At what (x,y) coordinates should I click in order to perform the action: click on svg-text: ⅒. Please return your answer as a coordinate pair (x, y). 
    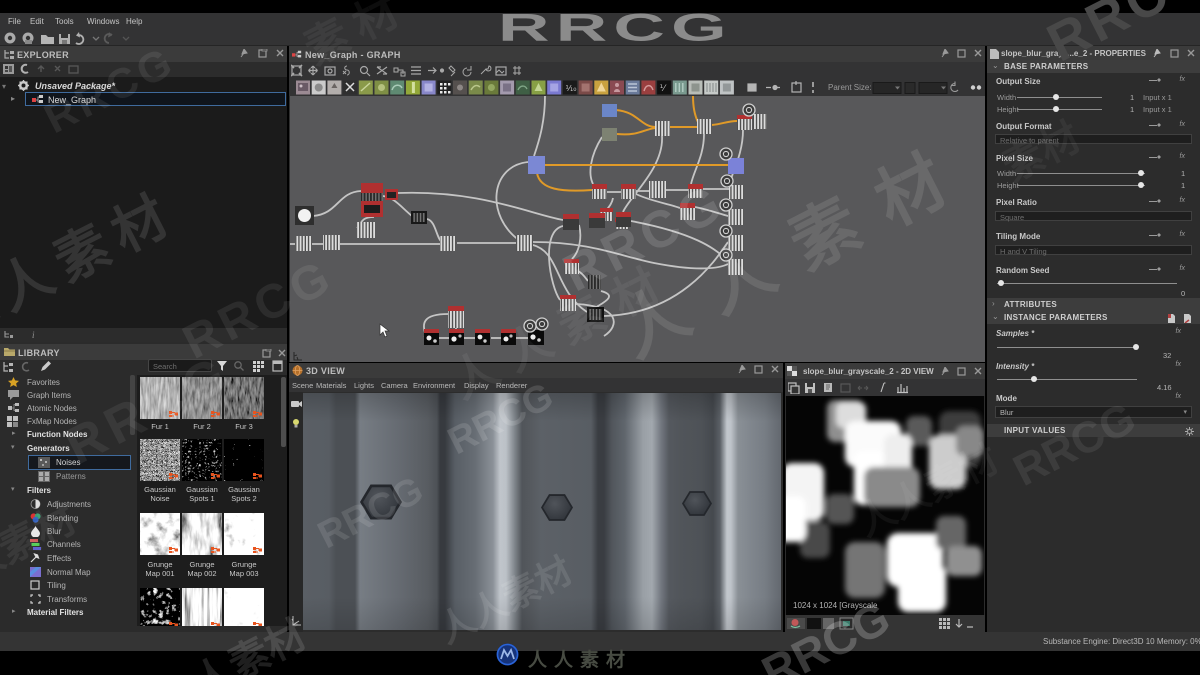
    Looking at the image, I should click on (571, 88).